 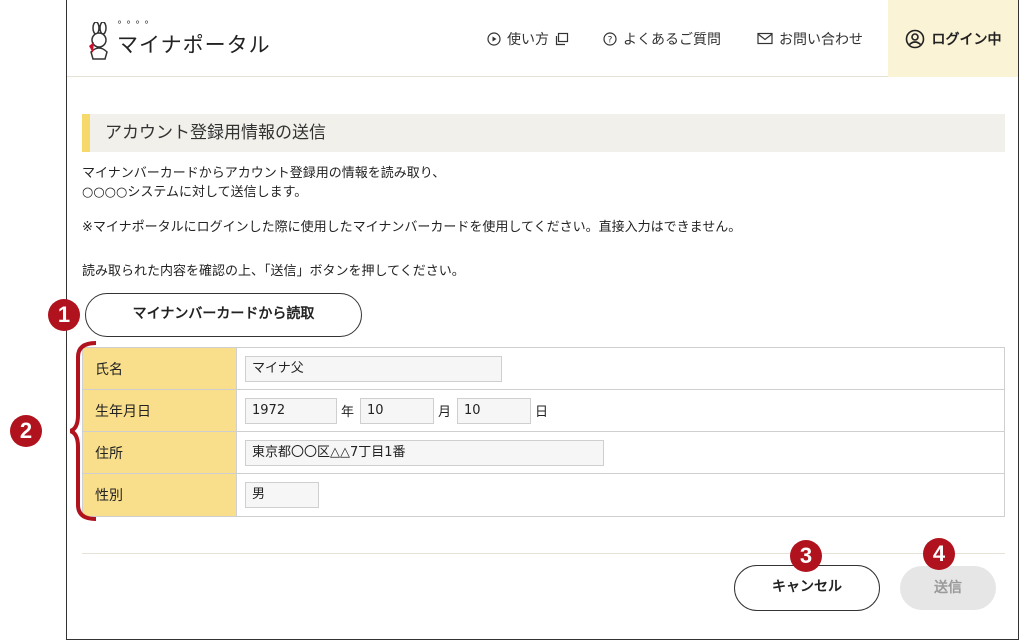 What do you see at coordinates (424, 452) in the screenshot?
I see `address-field: 東京都〇〇区△△7丁目1番` at bounding box center [424, 452].